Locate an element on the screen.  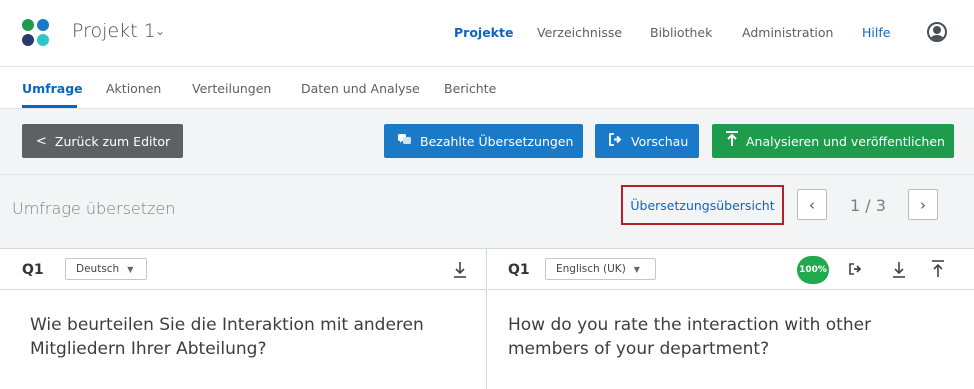
nav-verzeichnisse: Verzeichnisse is located at coordinates (579, 32).